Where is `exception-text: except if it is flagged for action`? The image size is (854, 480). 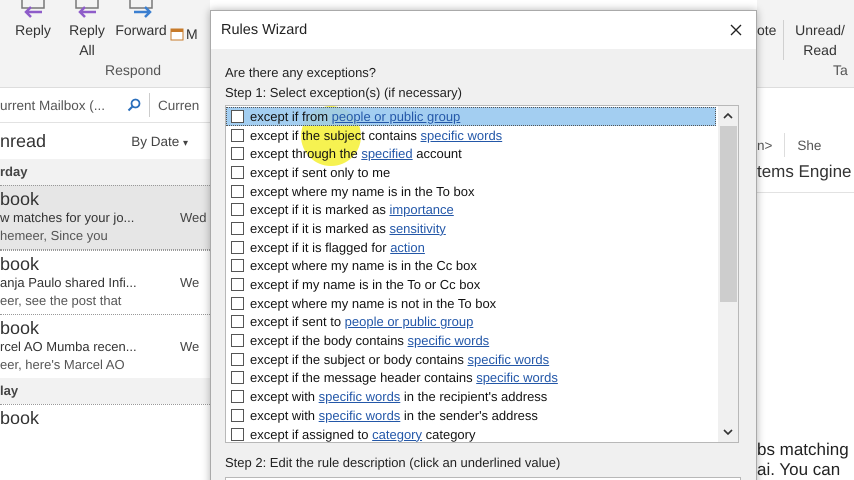
exception-text: except if it is flagged for action is located at coordinates (337, 247).